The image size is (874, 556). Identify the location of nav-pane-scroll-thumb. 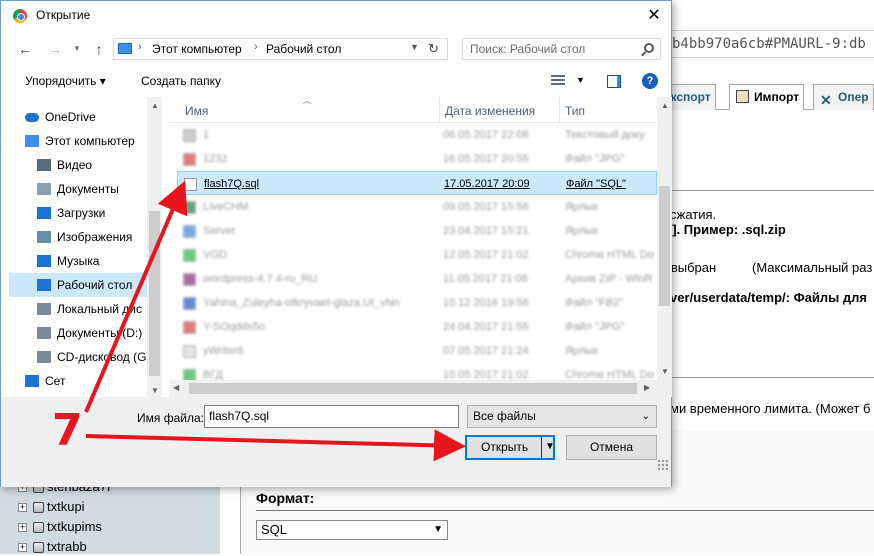
(154, 293).